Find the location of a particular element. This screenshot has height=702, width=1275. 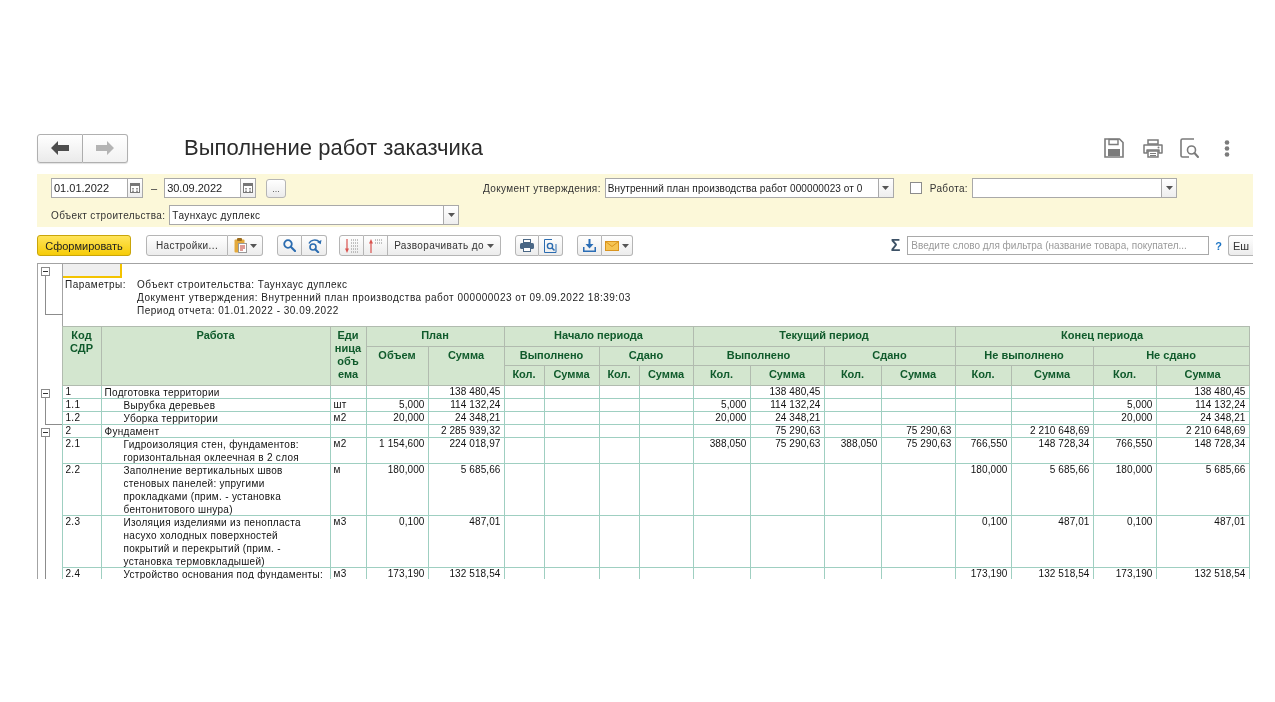

print-button is located at coordinates (527, 245).